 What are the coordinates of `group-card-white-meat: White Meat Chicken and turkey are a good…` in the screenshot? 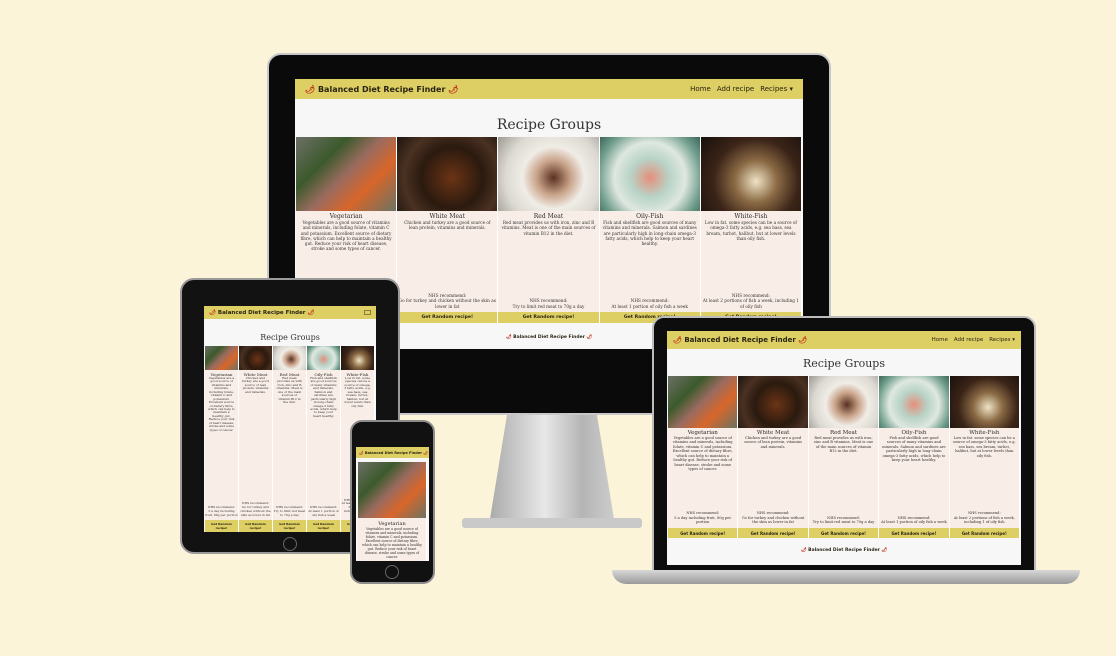 It's located at (773, 457).